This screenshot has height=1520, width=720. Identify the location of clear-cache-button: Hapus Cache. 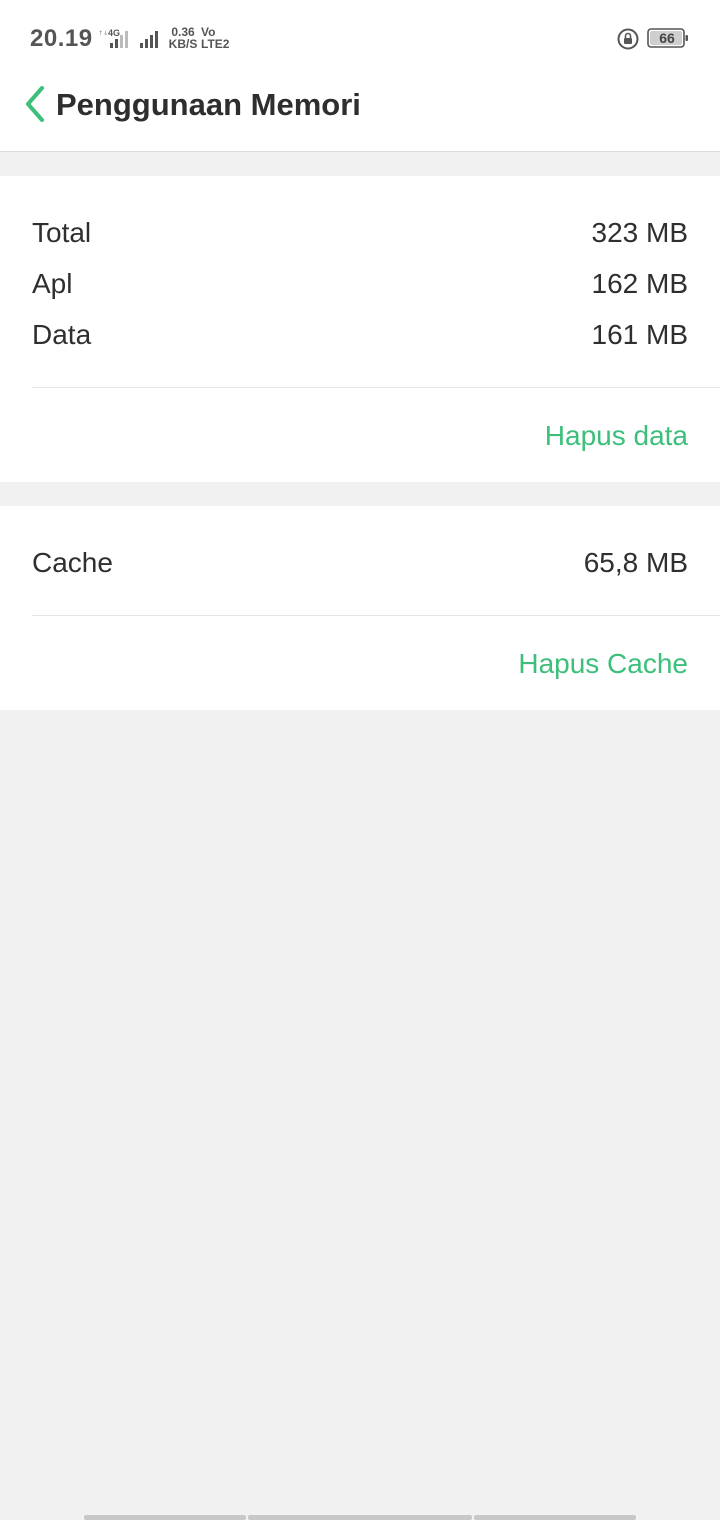
(603, 664).